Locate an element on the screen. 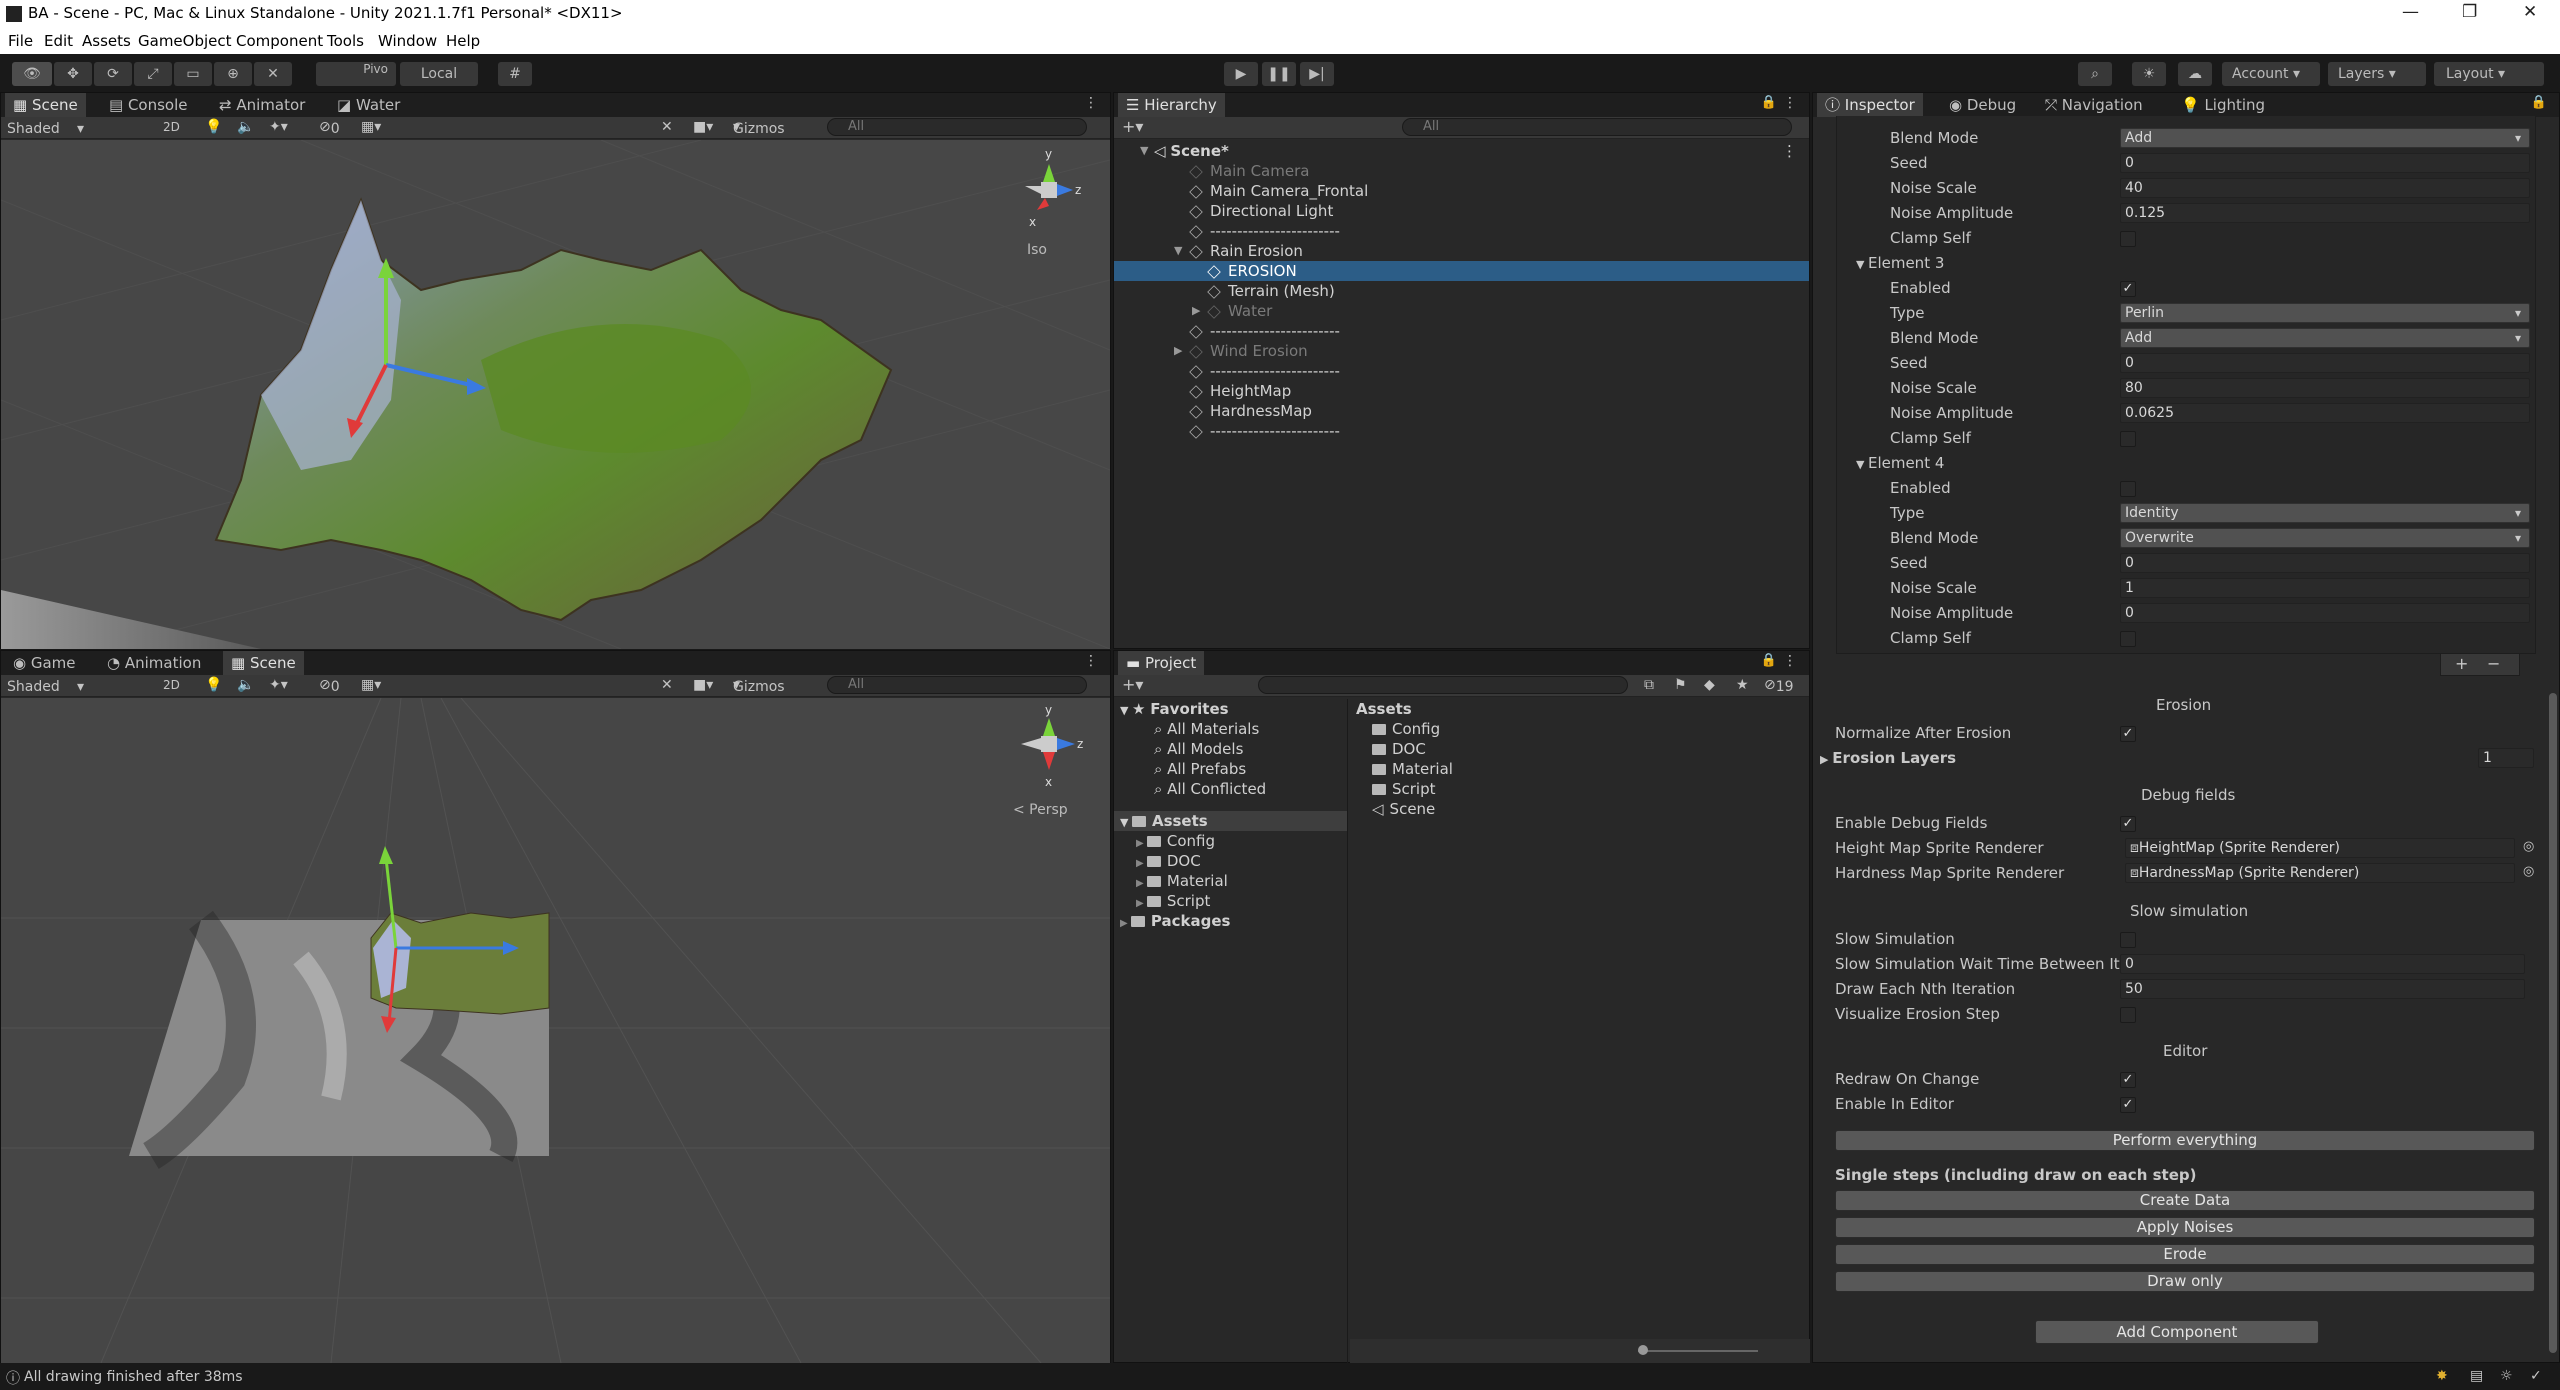 The height and width of the screenshot is (1390, 2560). hierarchy-item: Directional Light is located at coordinates (1461, 211).